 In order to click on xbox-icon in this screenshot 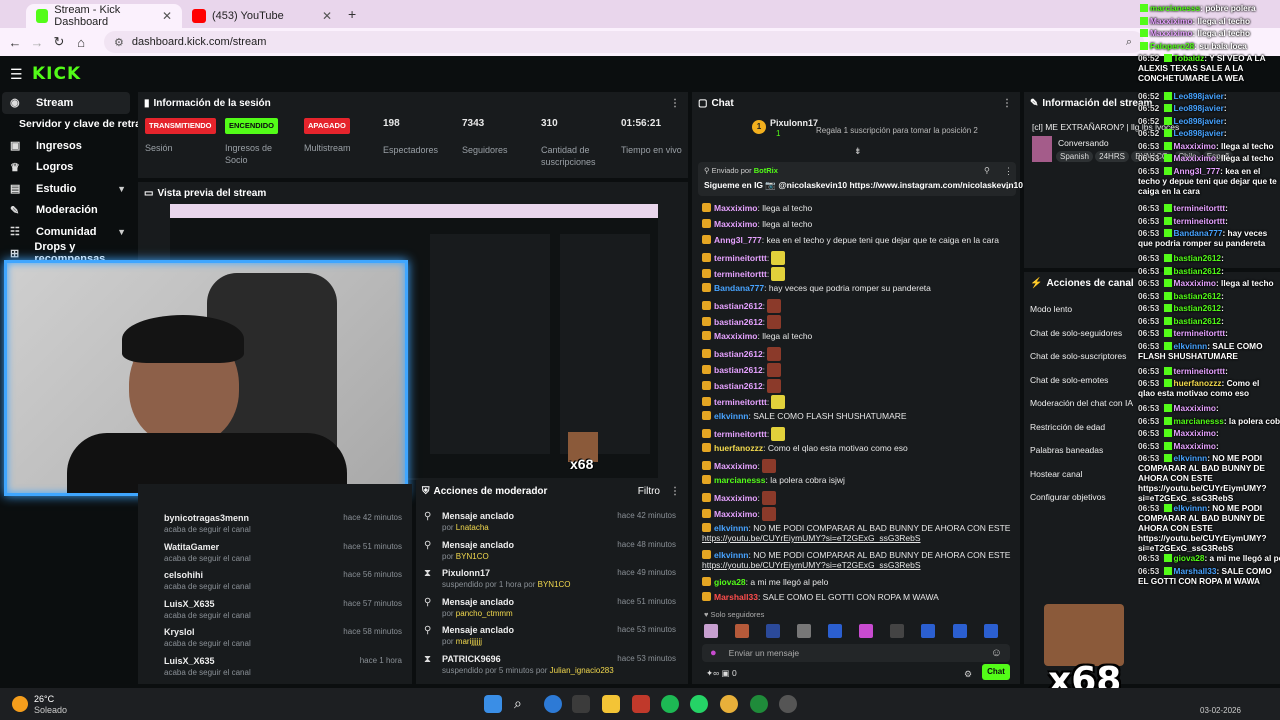, I will do `click(759, 704)`.